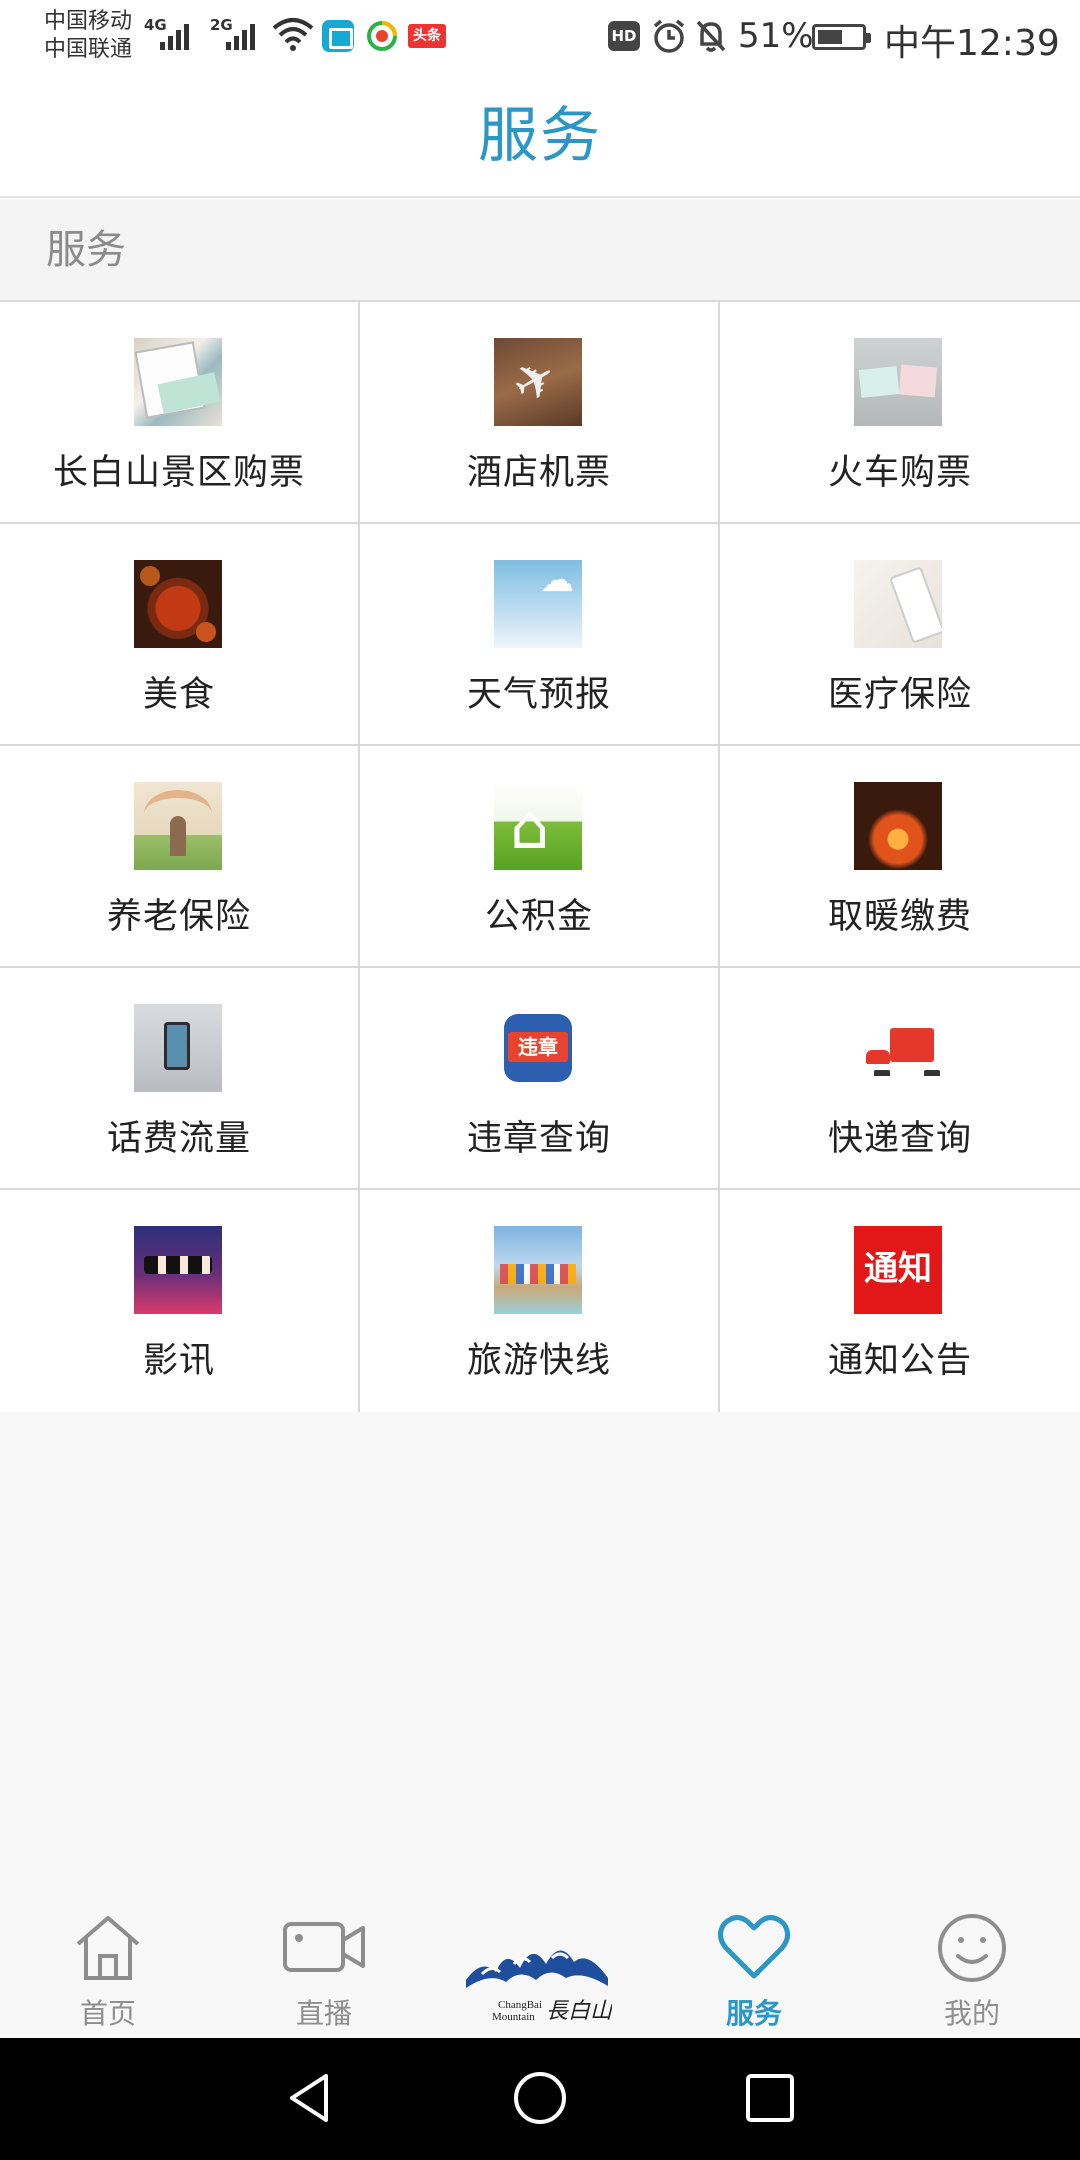 This screenshot has height=2160, width=1080. I want to click on page-title: 服务, so click(540, 136).